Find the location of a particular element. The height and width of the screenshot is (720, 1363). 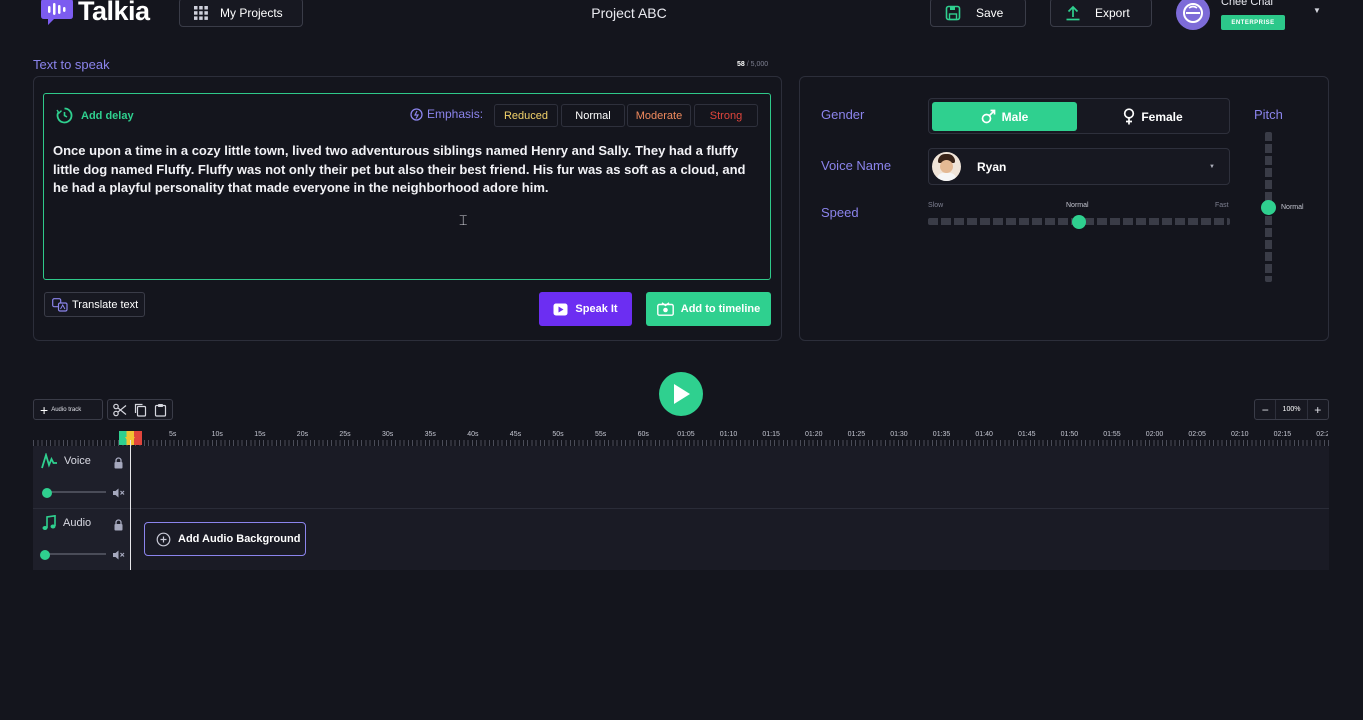

add-to-timeline-label: Add to timeline is located at coordinates (720, 309).